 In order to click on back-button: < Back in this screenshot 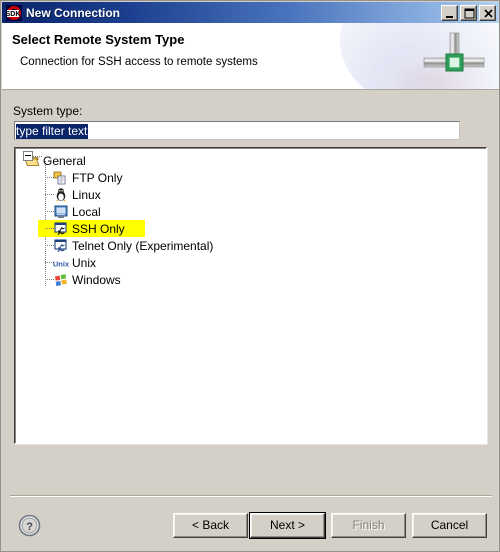, I will do `click(210, 525)`.